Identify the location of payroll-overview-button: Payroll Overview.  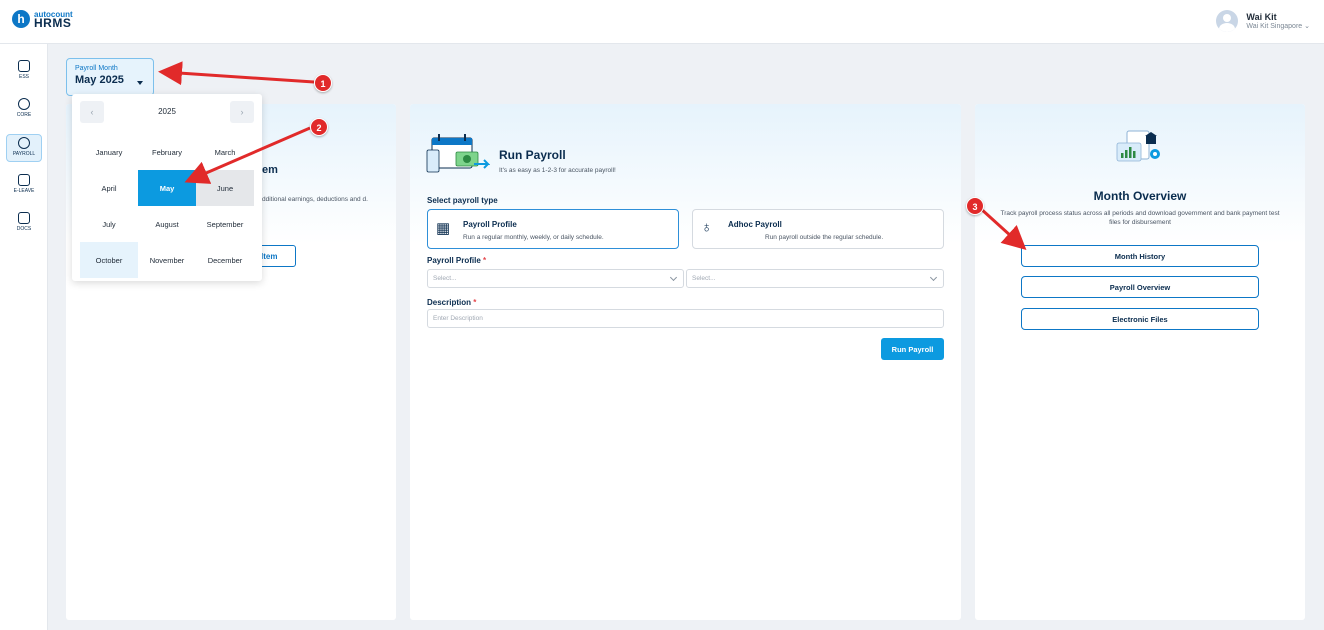
(1140, 287).